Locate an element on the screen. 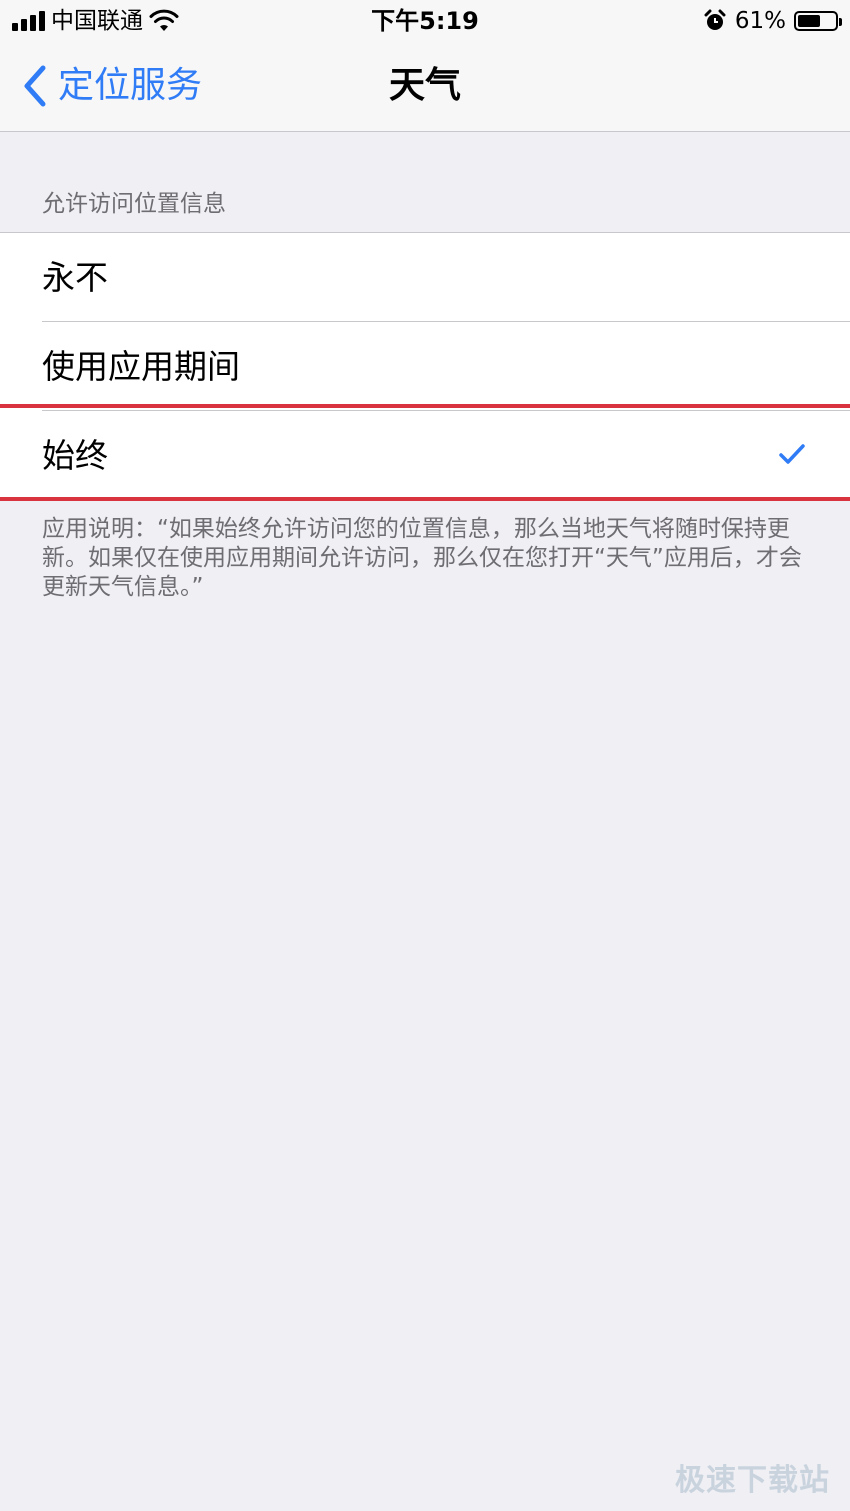 Image resolution: width=850 pixels, height=1511 pixels. navigation-bar: 定位服务 天气 is located at coordinates (425, 88).